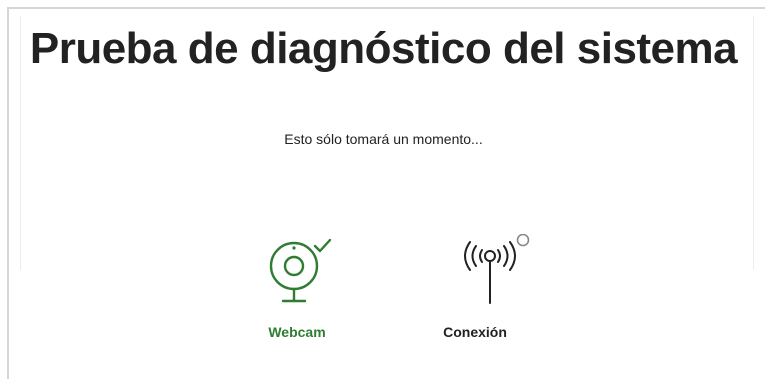 This screenshot has height=379, width=767. What do you see at coordinates (322, 245) in the screenshot?
I see `checkmark-icon` at bounding box center [322, 245].